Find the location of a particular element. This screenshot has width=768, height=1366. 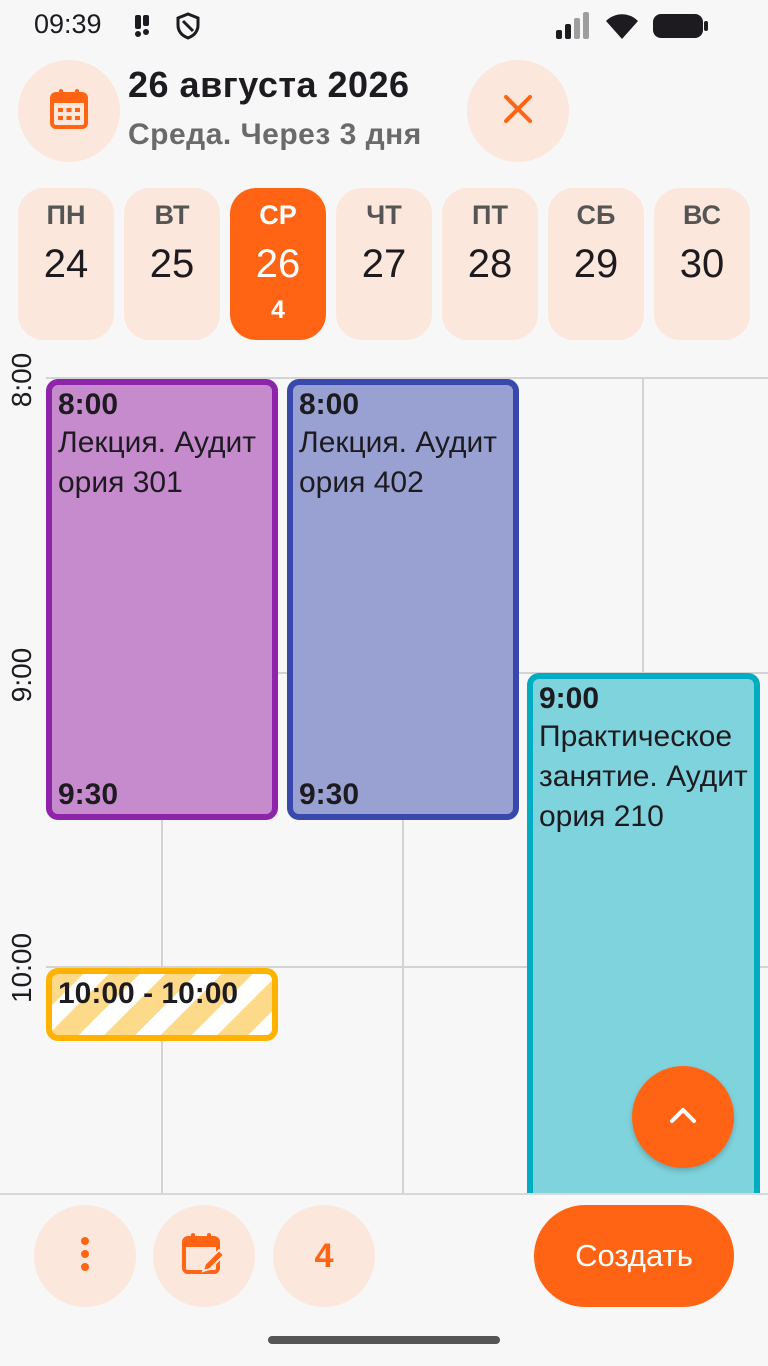

day-number: 28 is located at coordinates (490, 264).